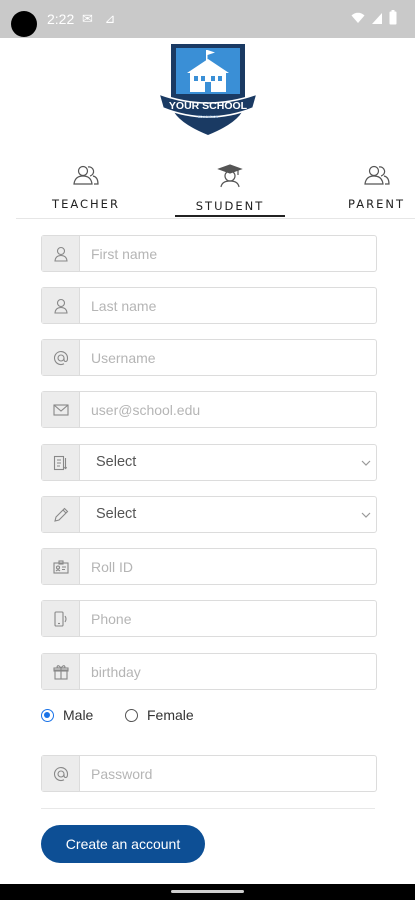 The image size is (415, 900). I want to click on radio-unchecked-icon, so click(131, 715).